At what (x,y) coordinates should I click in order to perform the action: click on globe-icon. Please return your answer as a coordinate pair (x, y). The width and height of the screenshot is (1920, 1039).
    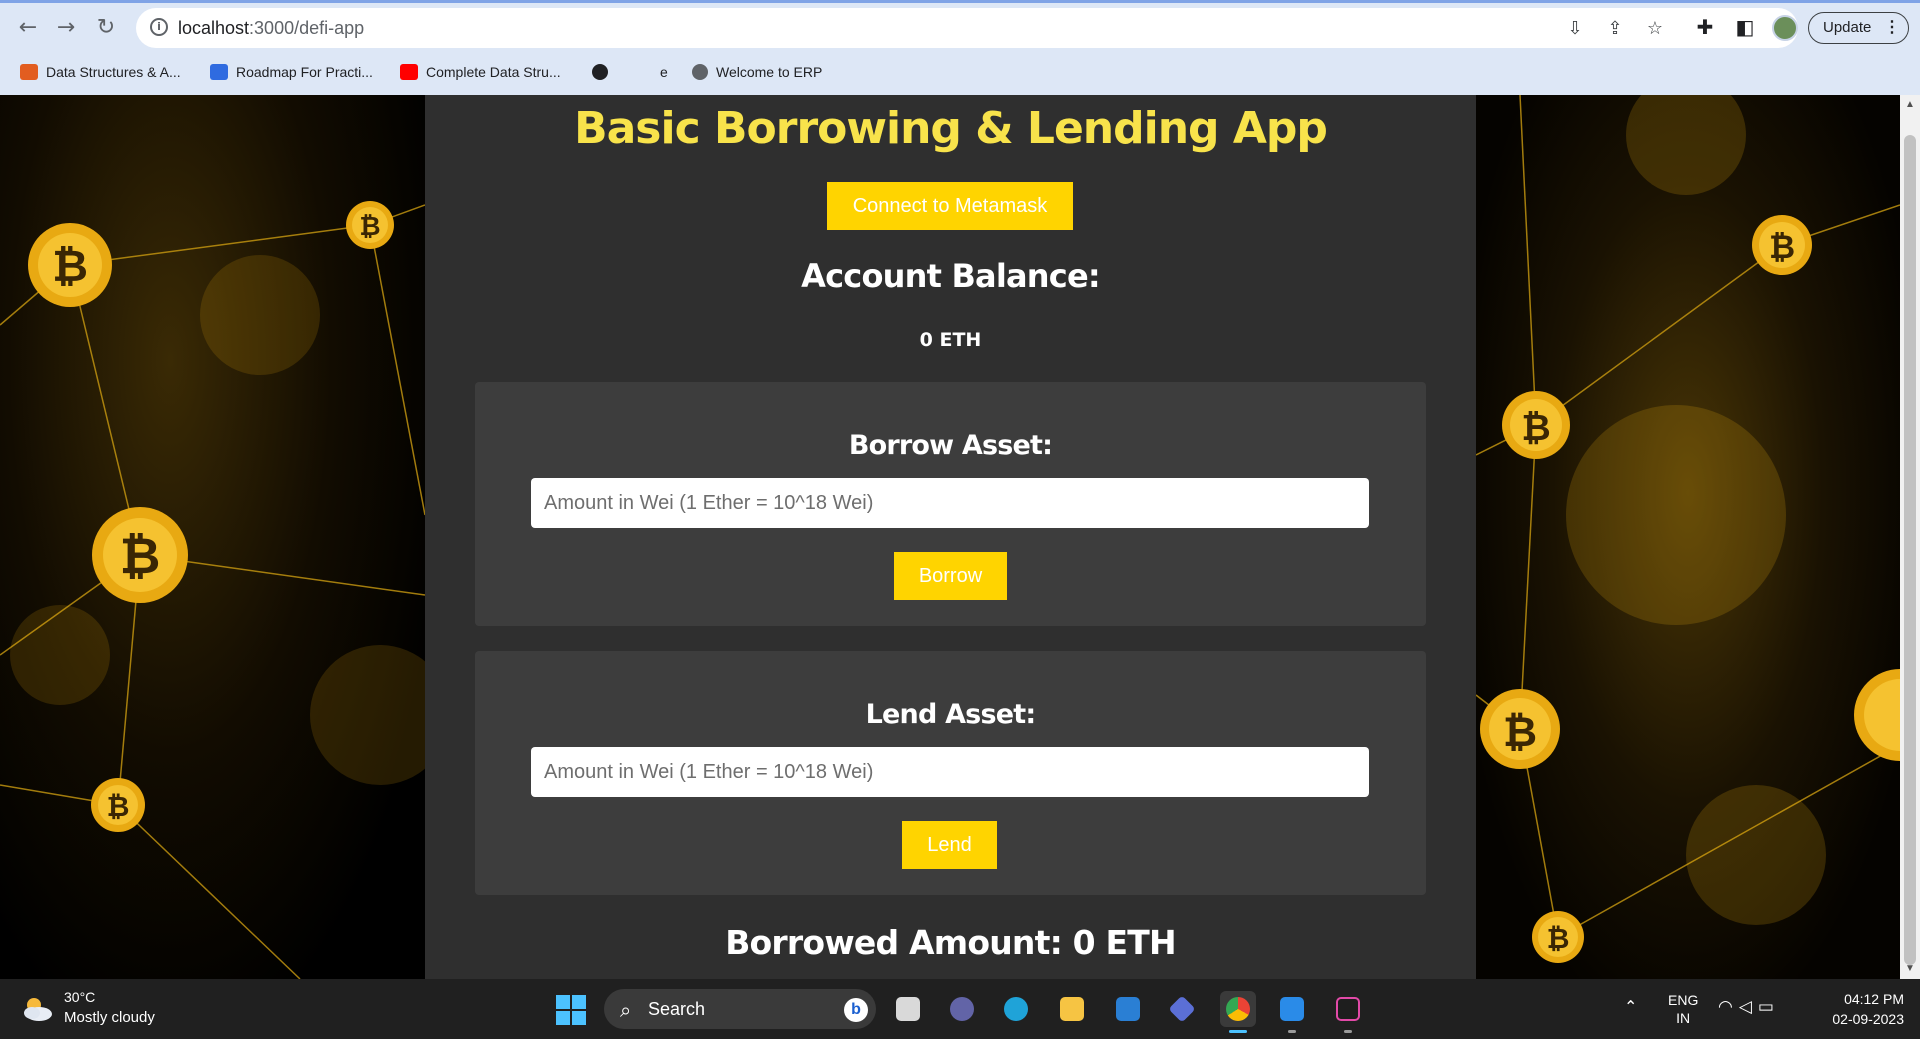
    Looking at the image, I should click on (600, 72).